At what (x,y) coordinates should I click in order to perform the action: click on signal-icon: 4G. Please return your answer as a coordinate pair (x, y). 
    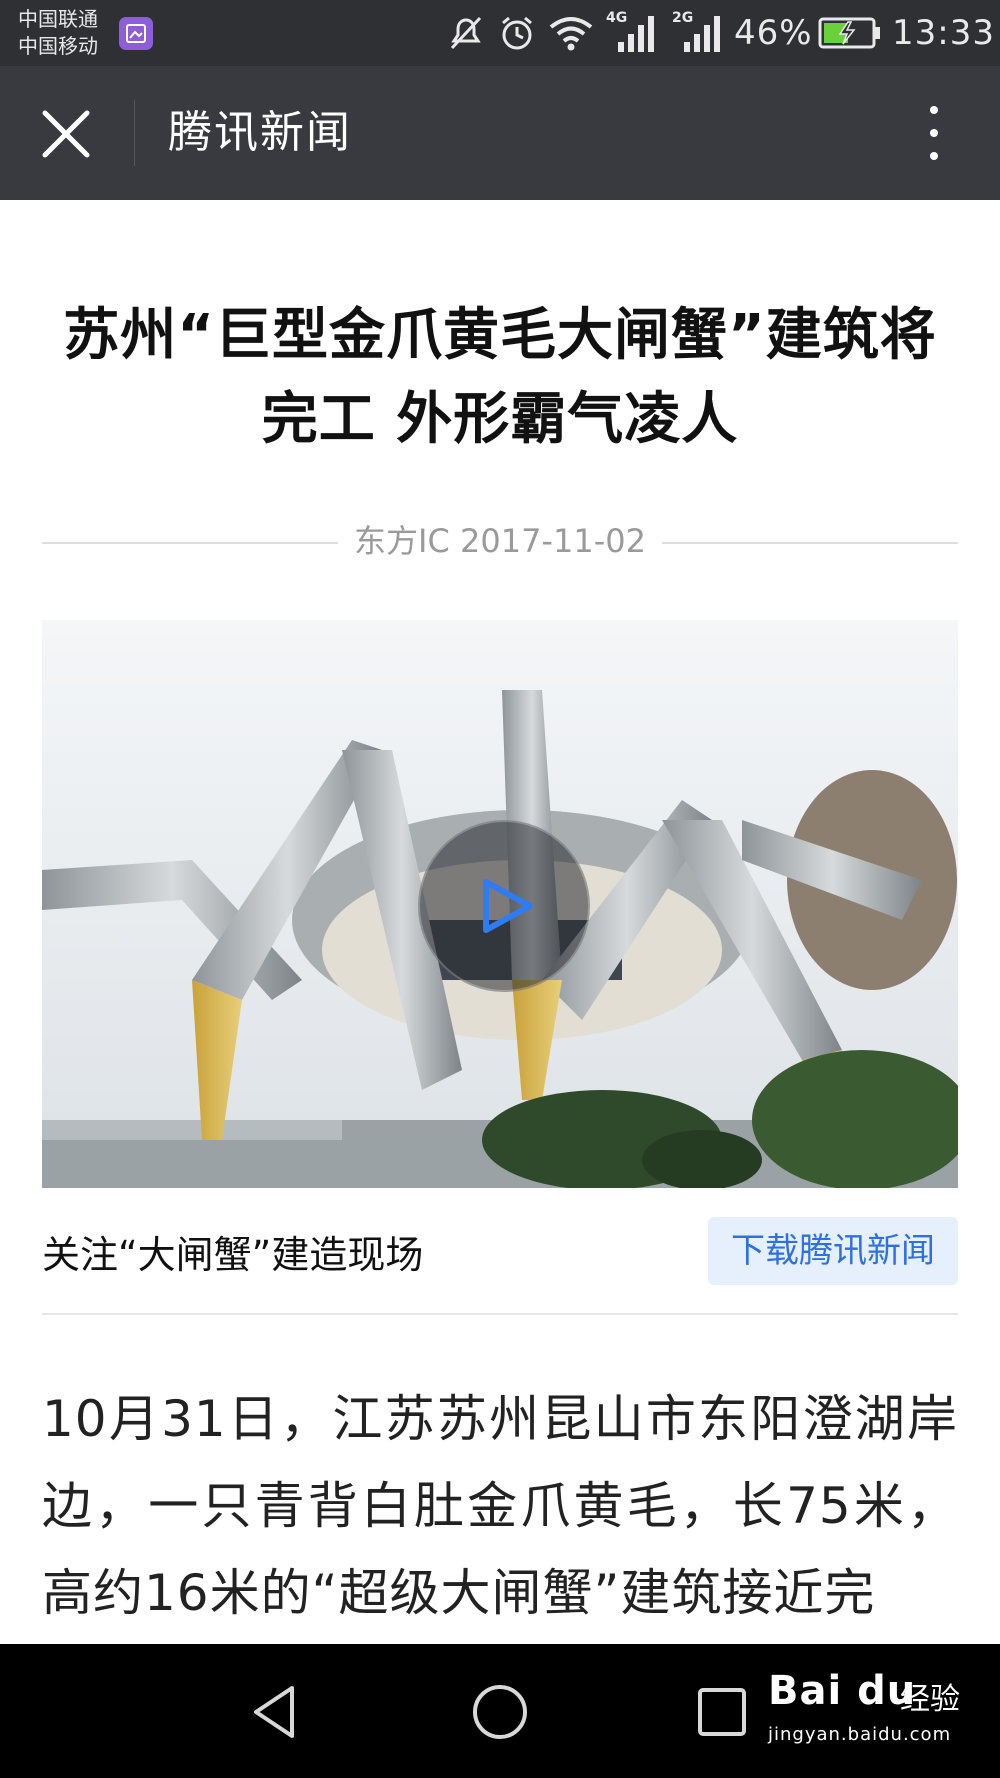
    Looking at the image, I should click on (632, 33).